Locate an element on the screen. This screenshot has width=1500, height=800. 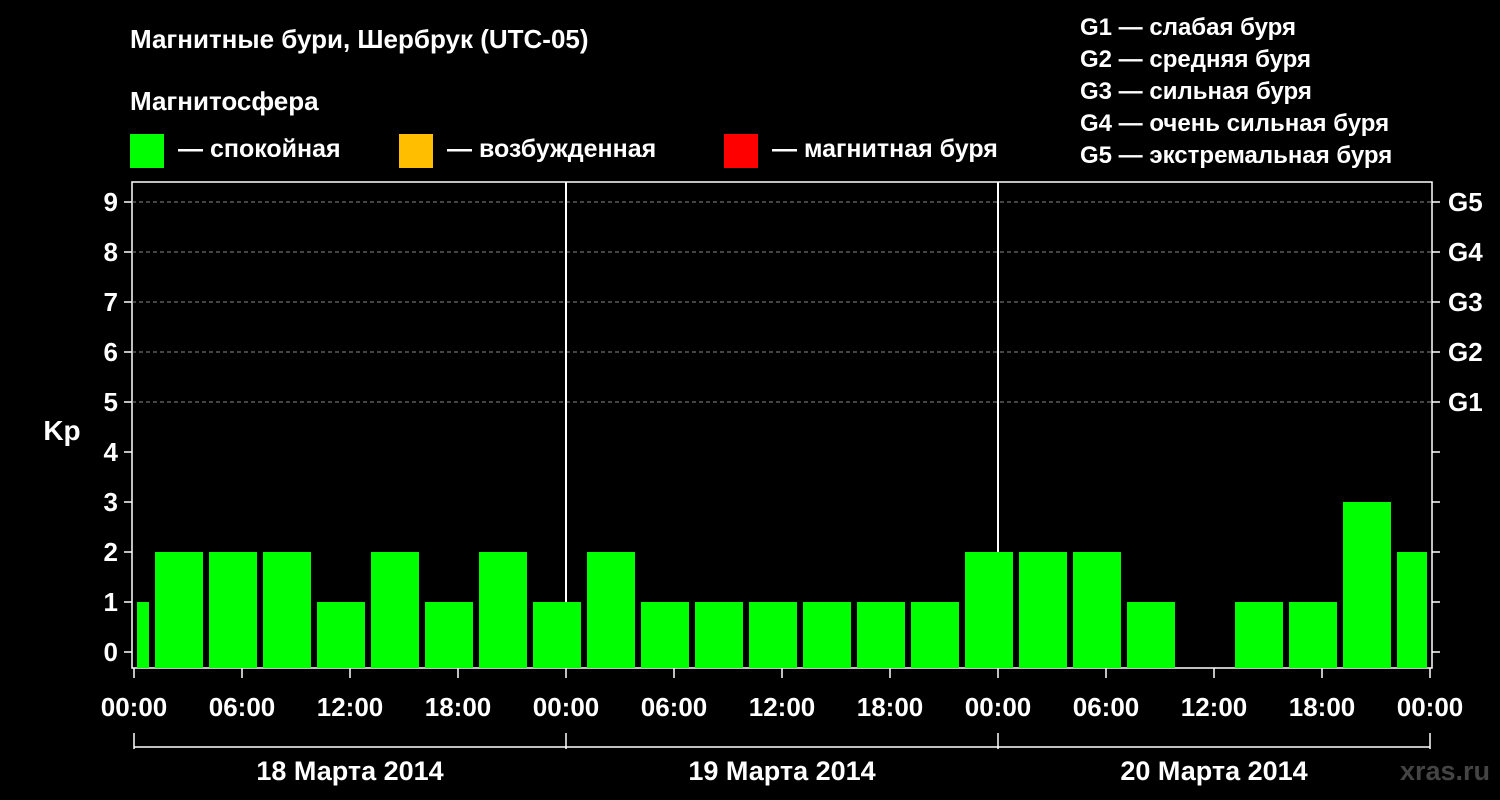
g-level-label: G5 is located at coordinates (1465, 202).